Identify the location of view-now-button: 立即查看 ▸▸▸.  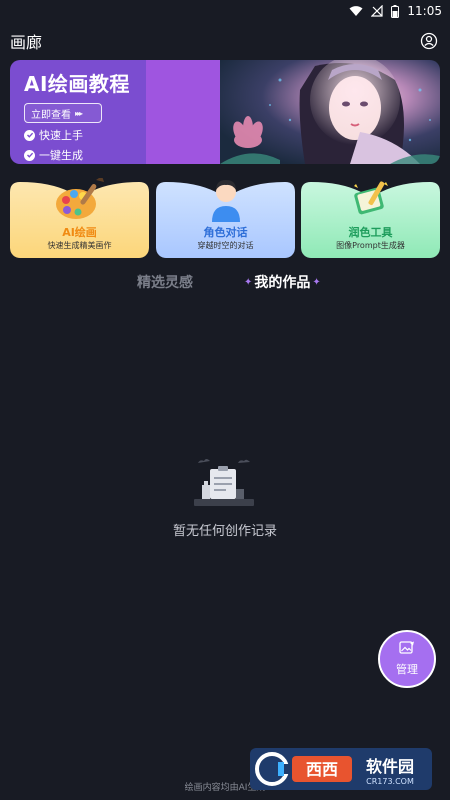
(63, 113).